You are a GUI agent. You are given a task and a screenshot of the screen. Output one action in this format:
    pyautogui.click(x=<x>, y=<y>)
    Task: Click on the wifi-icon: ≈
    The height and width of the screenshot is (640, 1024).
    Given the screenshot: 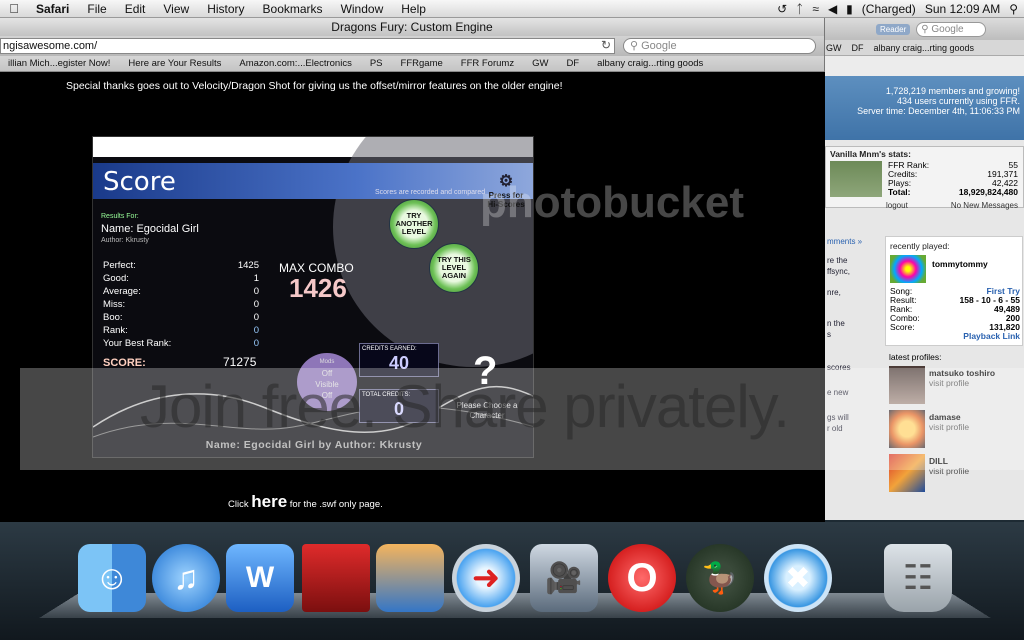 What is the action you would take?
    pyautogui.click(x=815, y=9)
    